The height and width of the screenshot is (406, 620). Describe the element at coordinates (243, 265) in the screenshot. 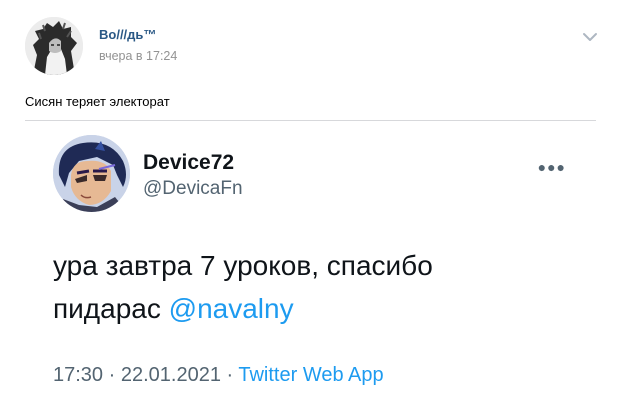

I see `tweet-text-line-1: ура завтра 7 уроков, спасибо` at that location.